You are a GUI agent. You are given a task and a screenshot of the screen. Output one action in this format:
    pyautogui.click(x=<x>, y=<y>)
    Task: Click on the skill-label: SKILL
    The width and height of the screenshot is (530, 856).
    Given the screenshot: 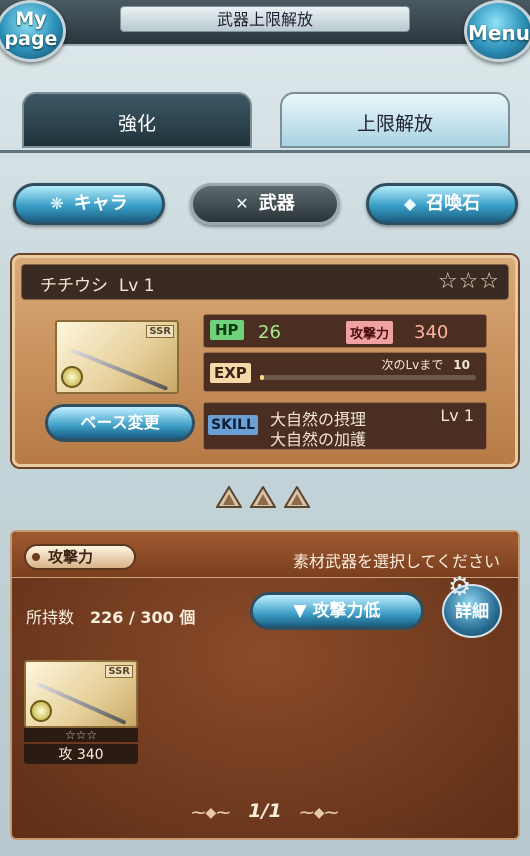 What is the action you would take?
    pyautogui.click(x=233, y=425)
    